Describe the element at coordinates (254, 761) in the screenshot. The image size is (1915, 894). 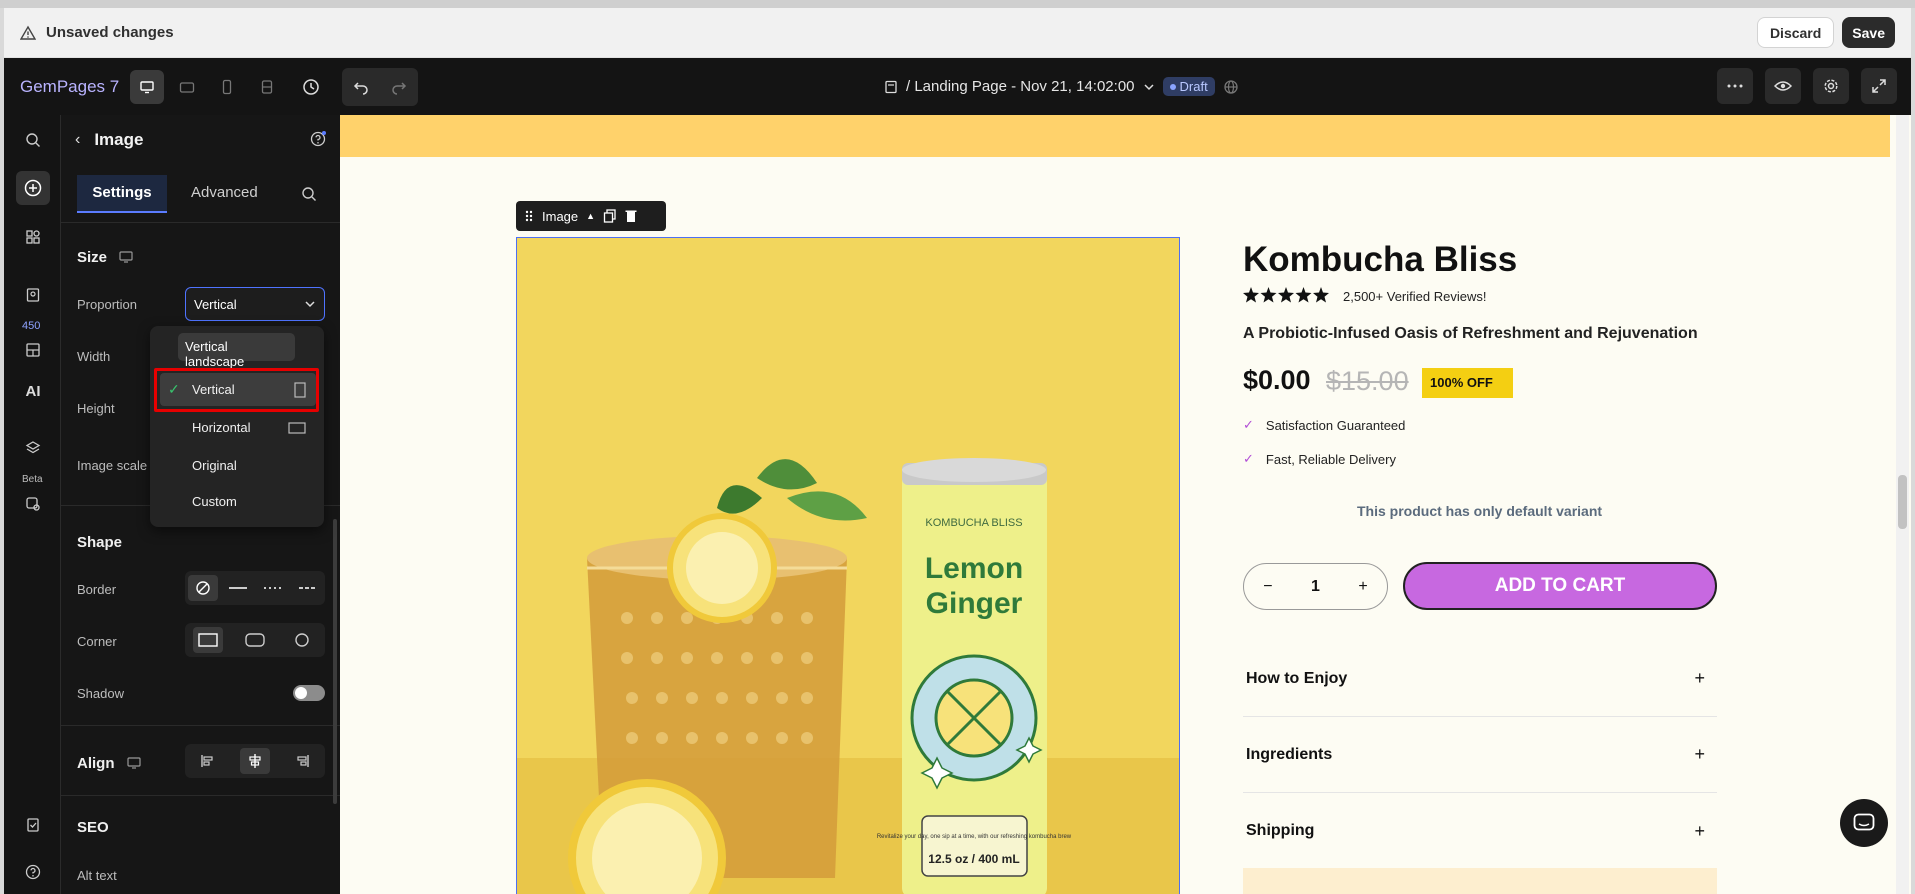
I see `align-center-icon` at that location.